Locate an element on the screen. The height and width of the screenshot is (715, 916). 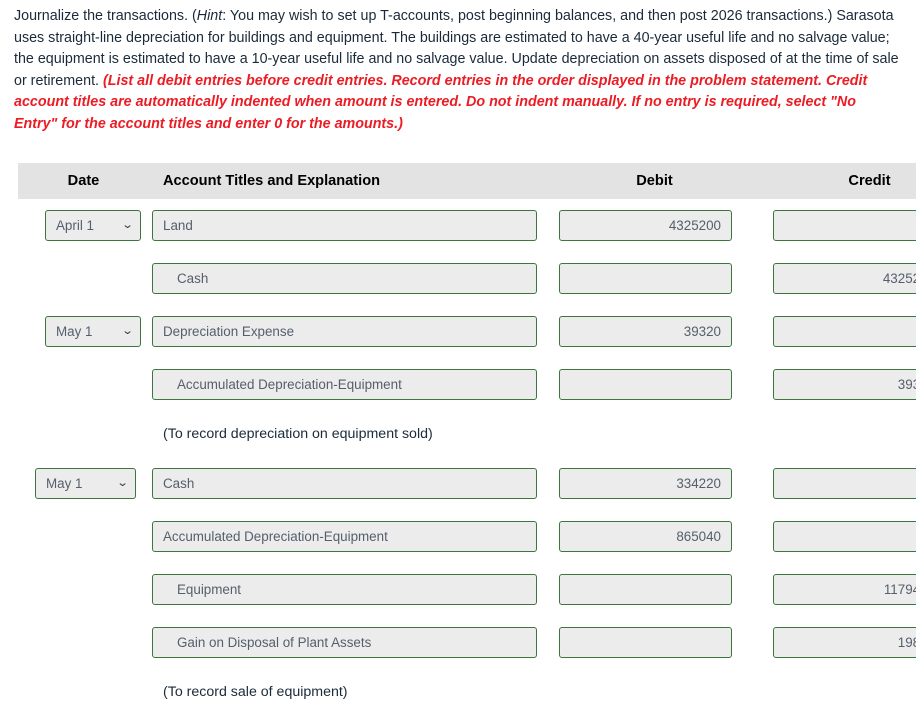
table-row: Cash 4325200 is located at coordinates (467, 278).